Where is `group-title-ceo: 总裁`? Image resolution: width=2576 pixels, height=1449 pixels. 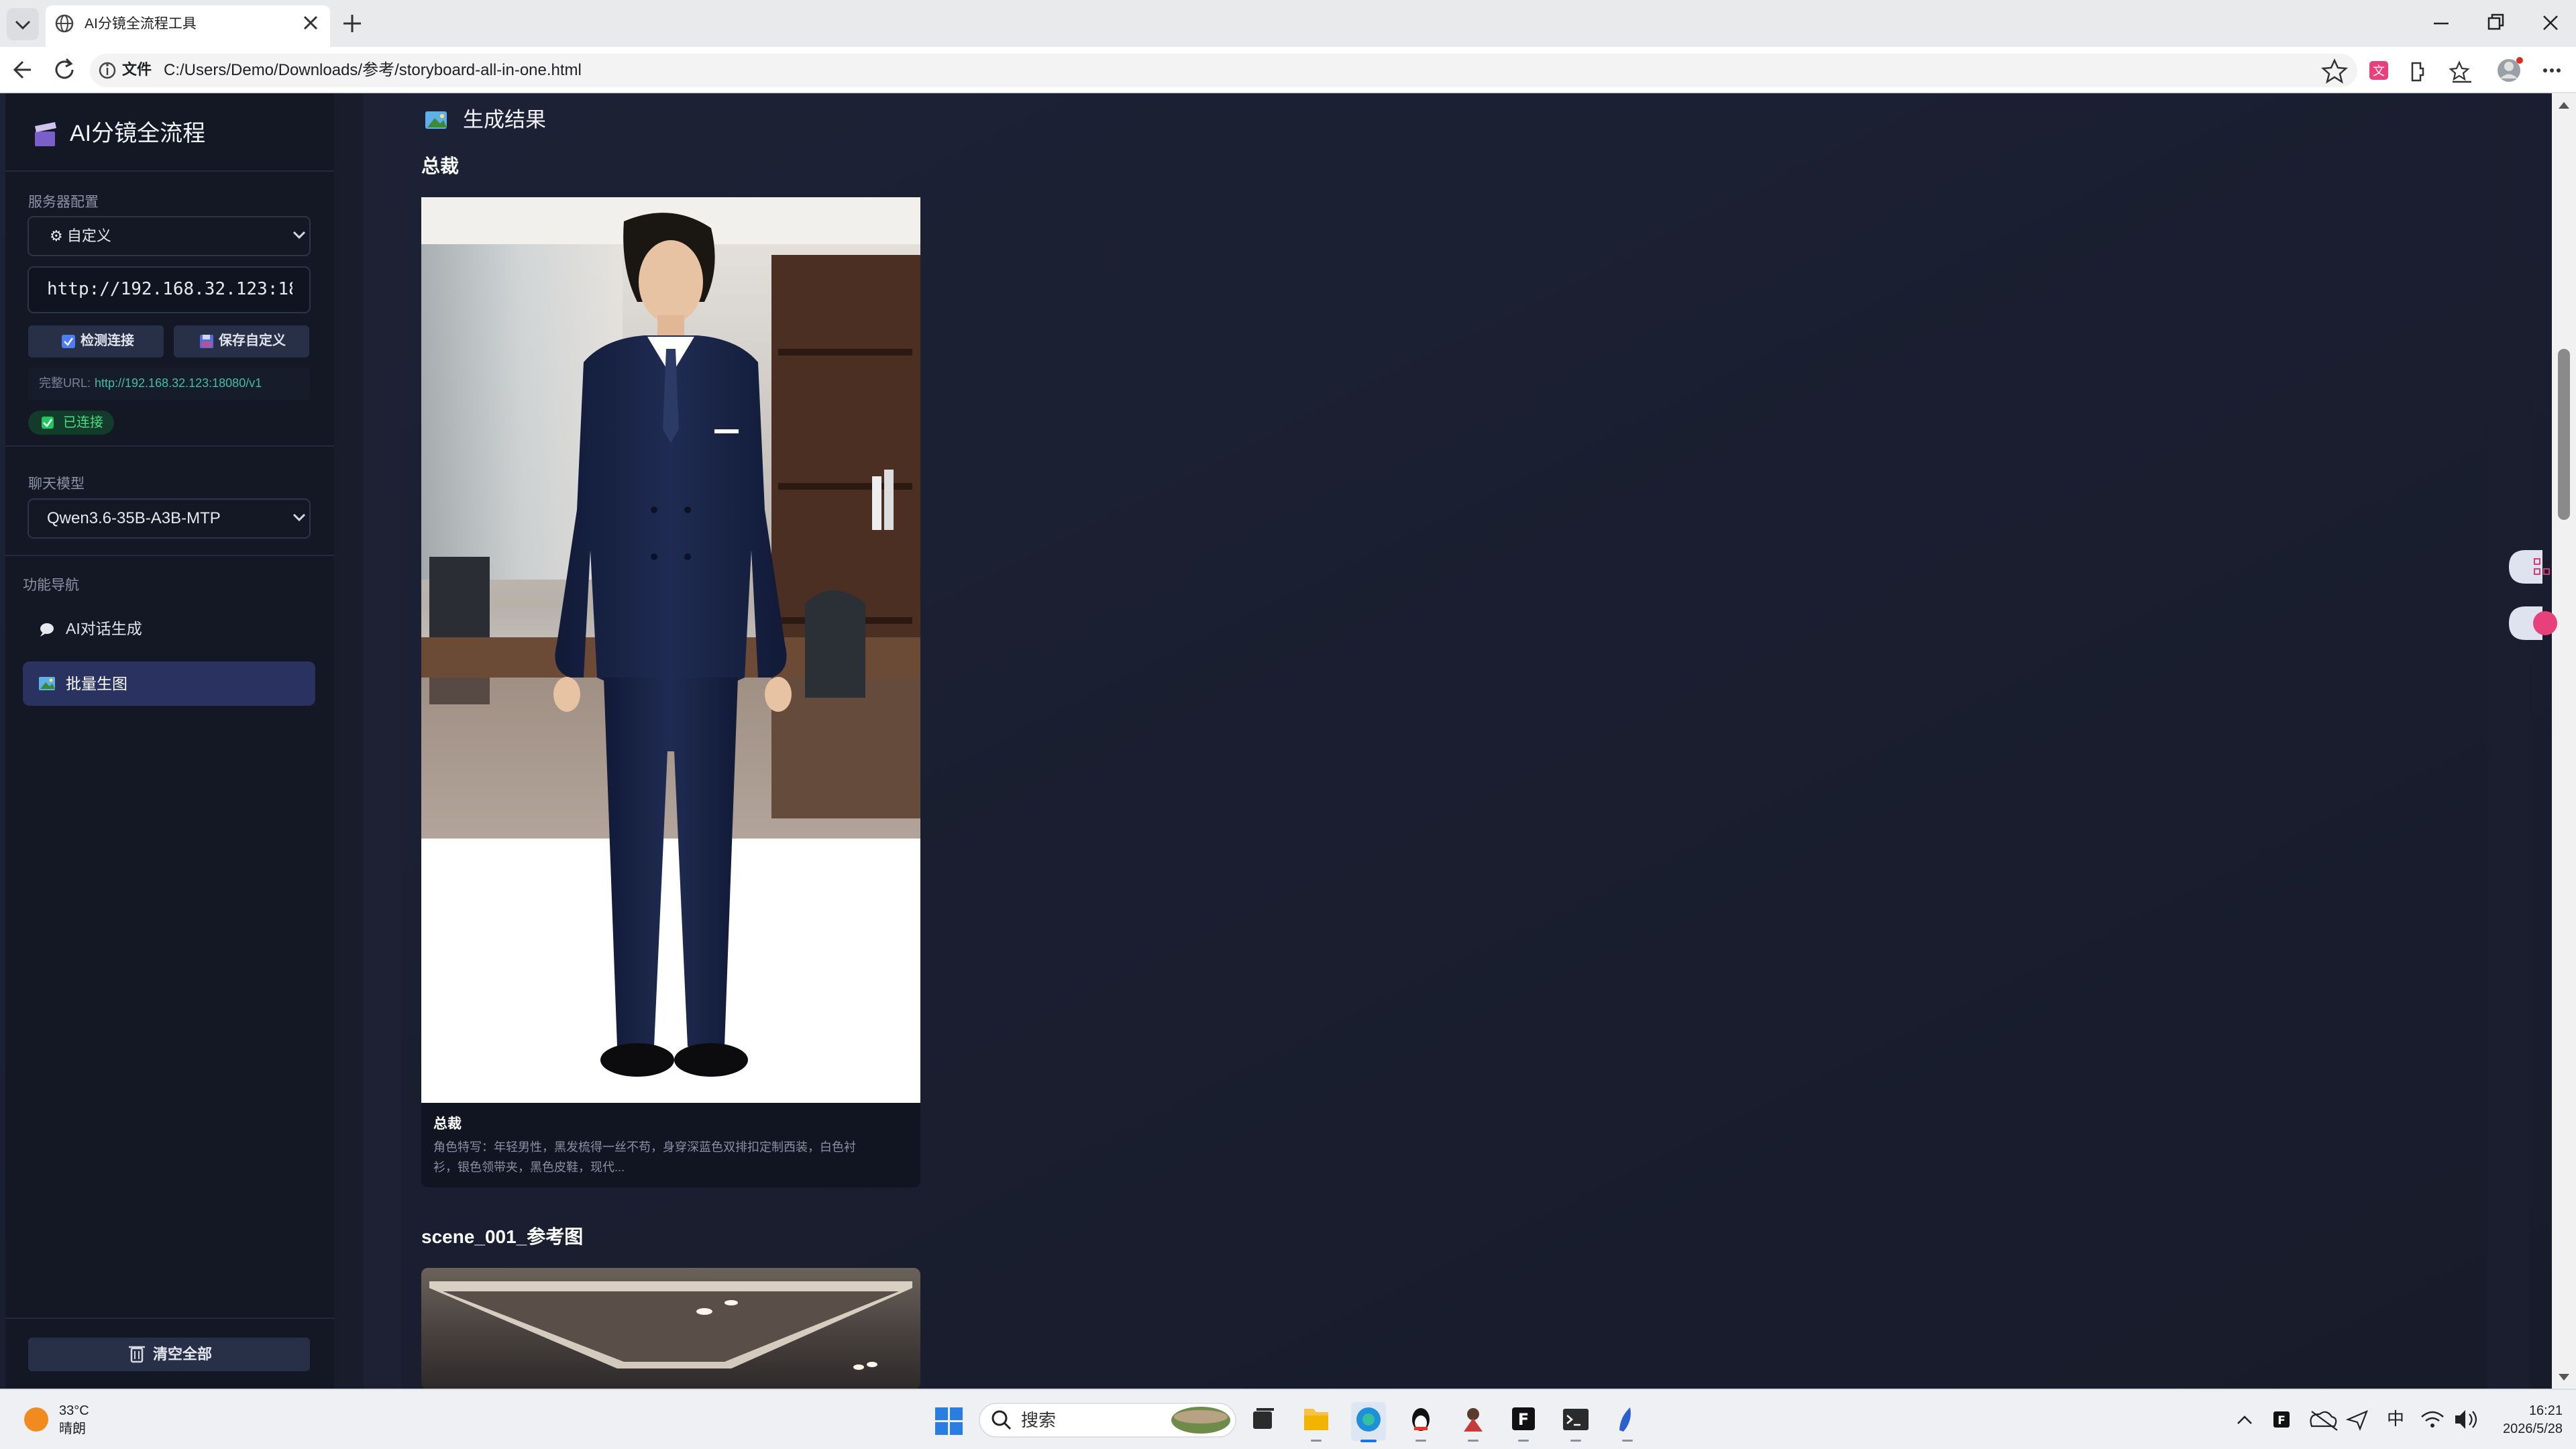 group-title-ceo: 总裁 is located at coordinates (440, 166).